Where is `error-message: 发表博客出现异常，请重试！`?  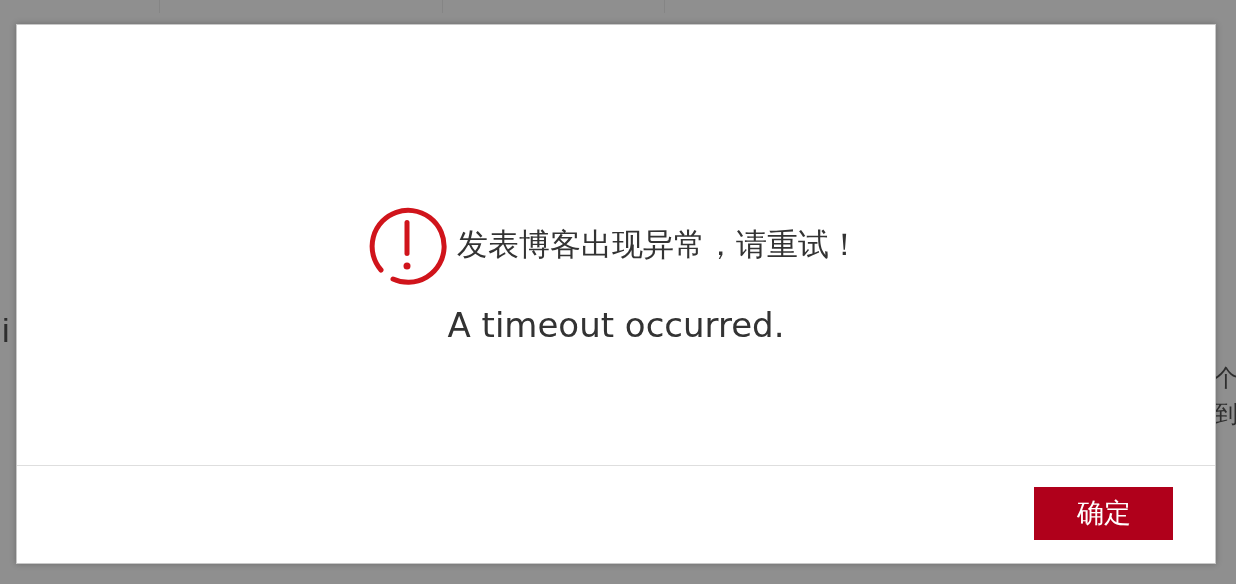
error-message: 发表博客出现异常，请重试！ is located at coordinates (658, 245).